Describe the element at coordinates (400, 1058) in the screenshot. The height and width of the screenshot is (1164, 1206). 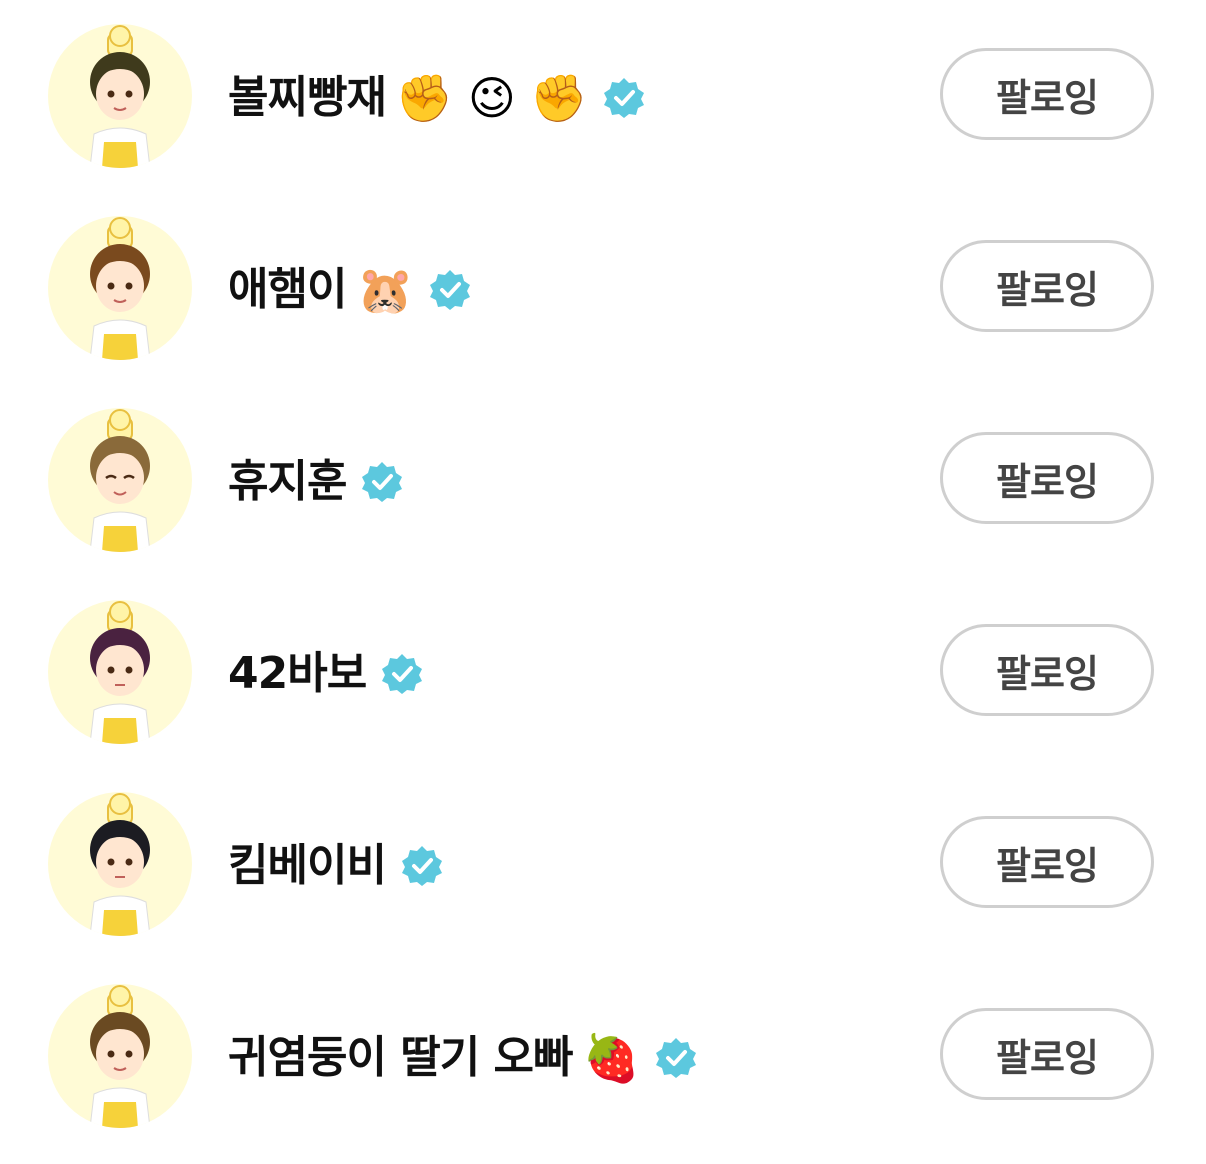
I see `user-name: 귀염둥이 딸기 오빠` at that location.